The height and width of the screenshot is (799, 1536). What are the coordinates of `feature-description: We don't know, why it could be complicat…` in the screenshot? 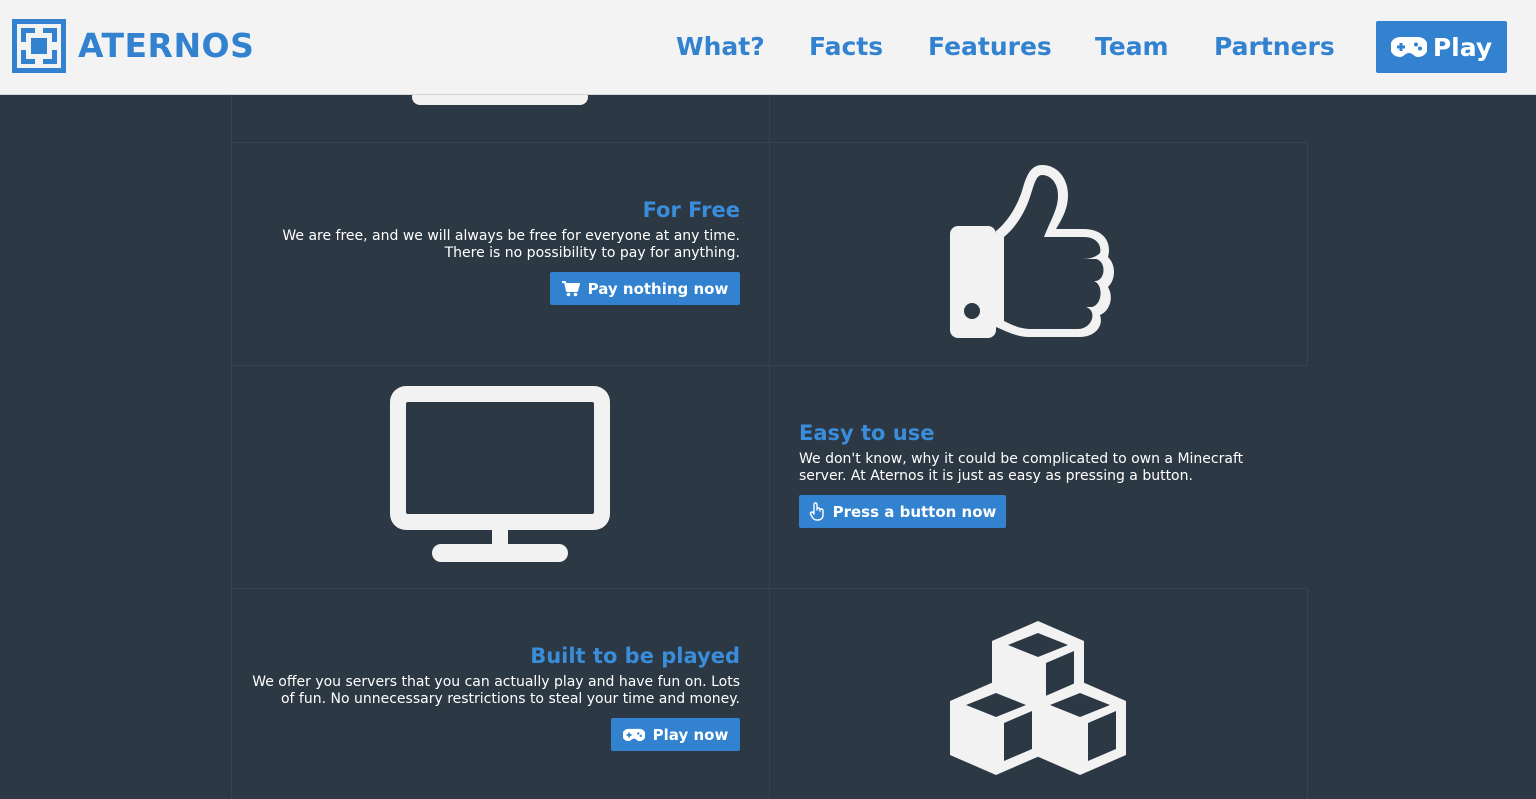 It's located at (1021, 468).